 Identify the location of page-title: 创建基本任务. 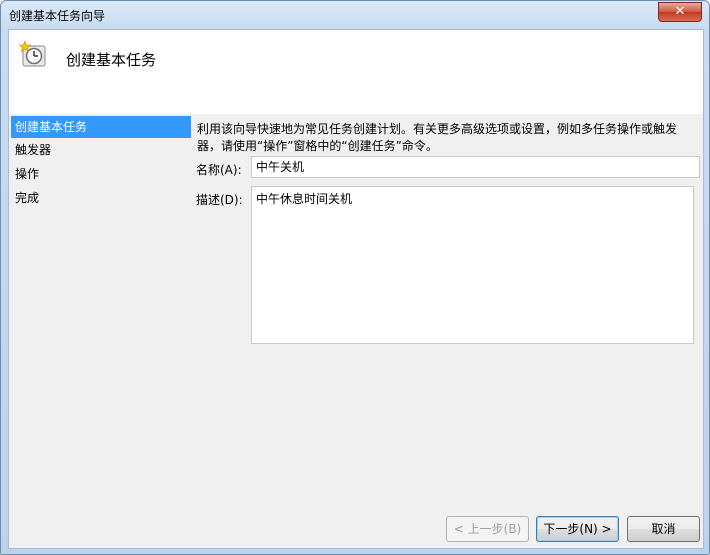
(111, 60).